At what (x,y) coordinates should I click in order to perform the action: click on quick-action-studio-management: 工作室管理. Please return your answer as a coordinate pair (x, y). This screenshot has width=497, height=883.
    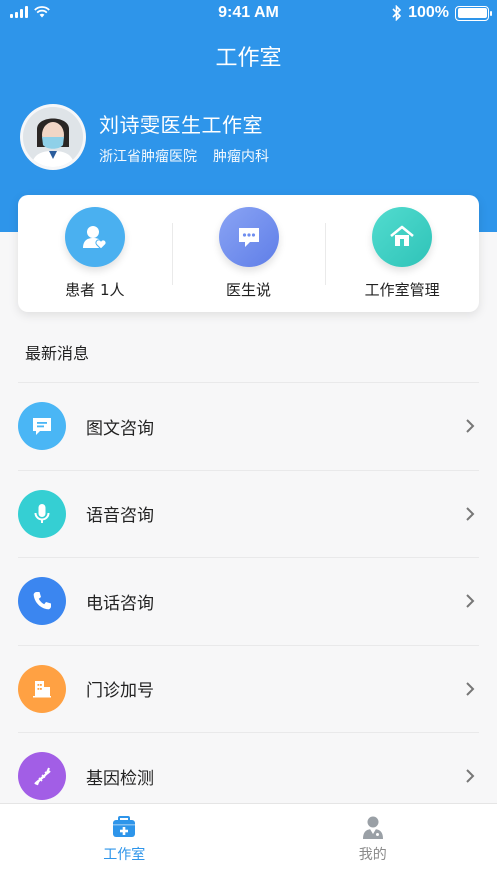
    Looking at the image, I should click on (402, 253).